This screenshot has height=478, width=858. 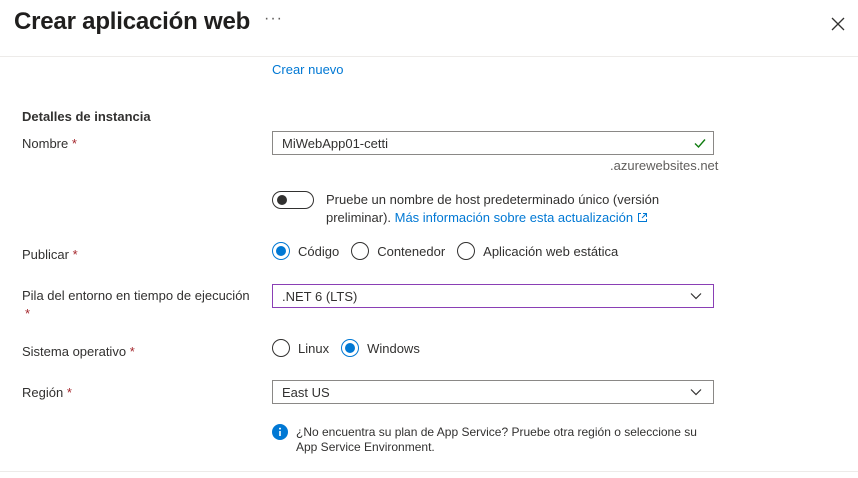 I want to click on info-icon, so click(x=280, y=432).